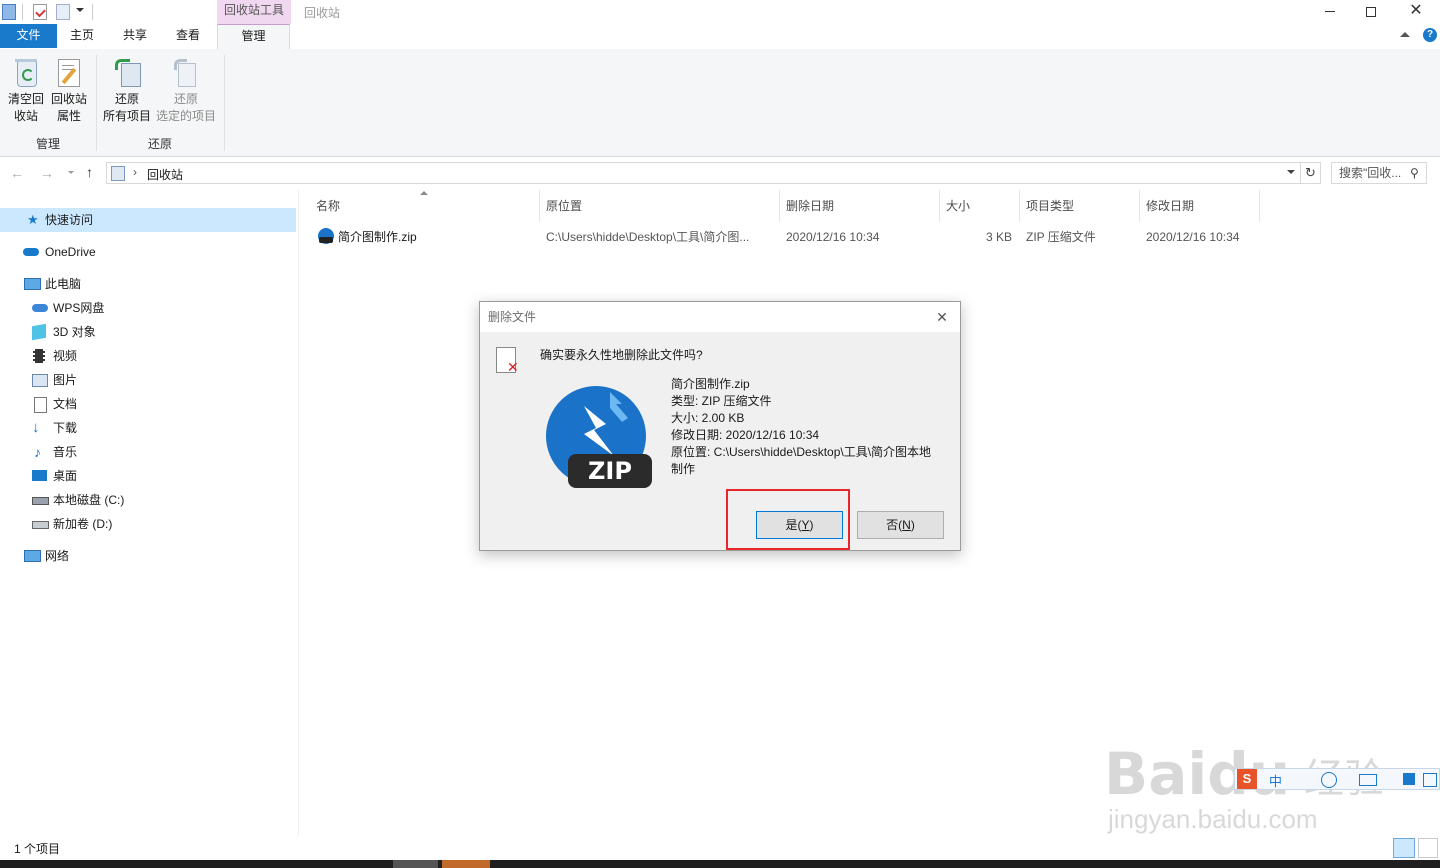  Describe the element at coordinates (80, 10) in the screenshot. I see `customize-toolbar-chevron-icon` at that location.